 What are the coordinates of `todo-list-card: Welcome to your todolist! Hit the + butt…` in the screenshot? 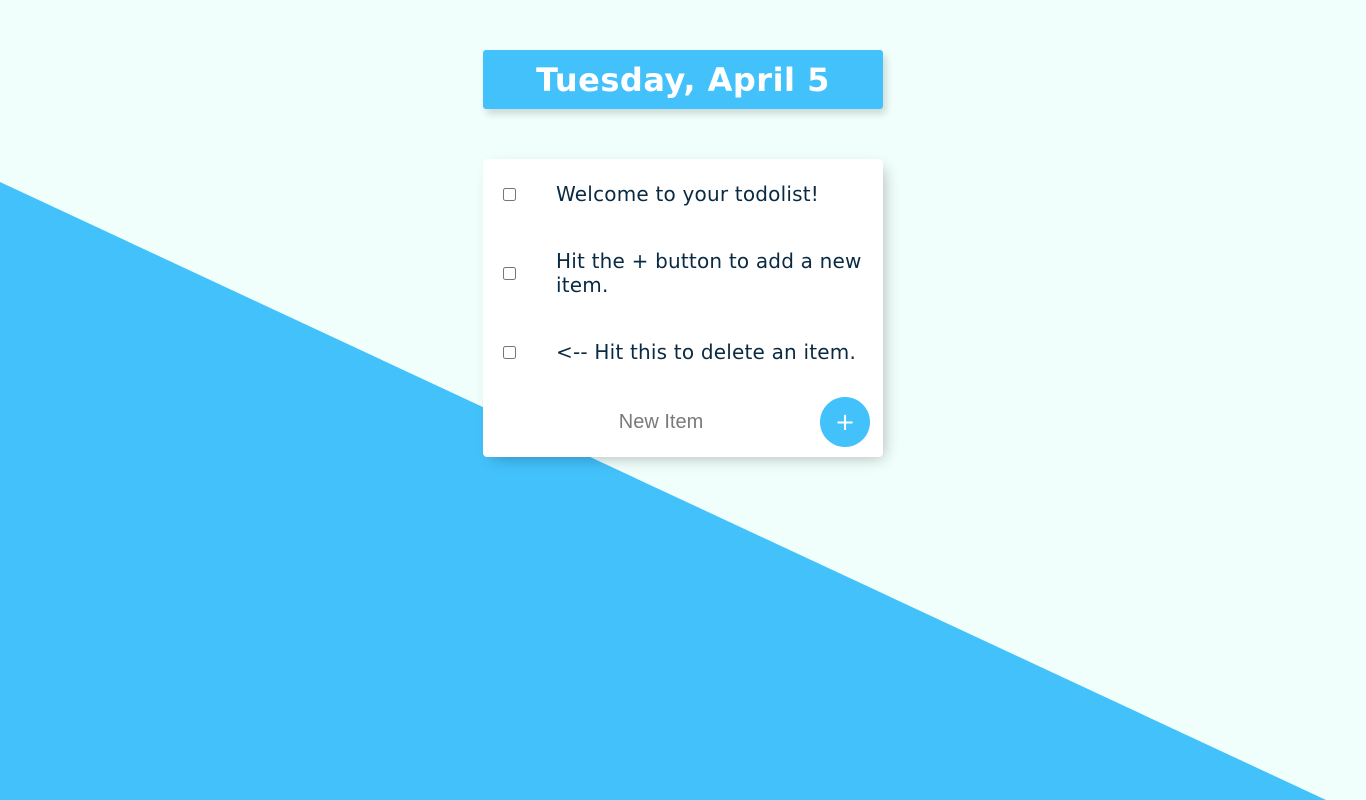 It's located at (683, 308).